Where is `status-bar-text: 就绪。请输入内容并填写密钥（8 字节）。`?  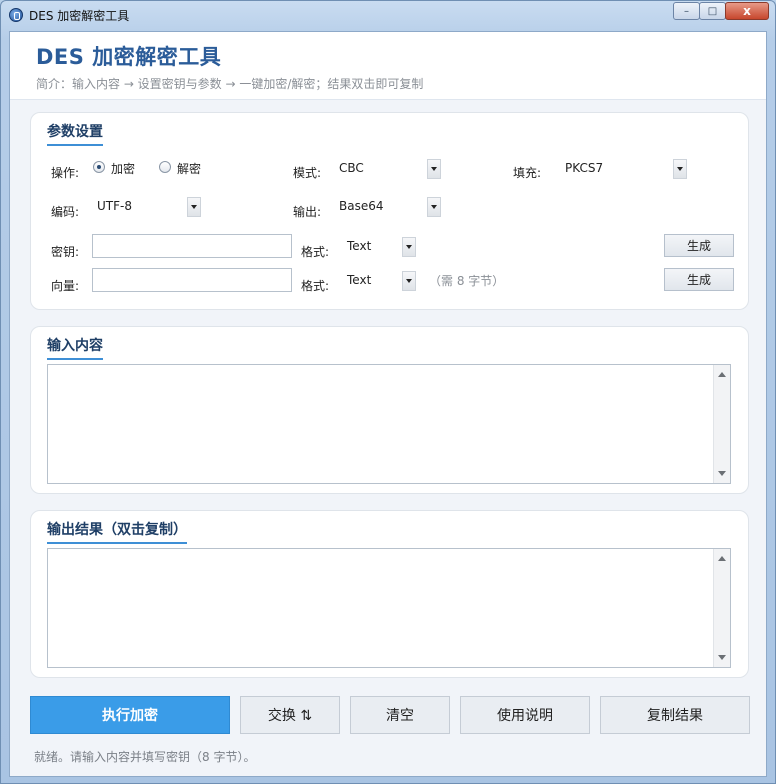
status-bar-text: 就绪。请输入内容并填写密钥（8 字节）。 is located at coordinates (145, 757).